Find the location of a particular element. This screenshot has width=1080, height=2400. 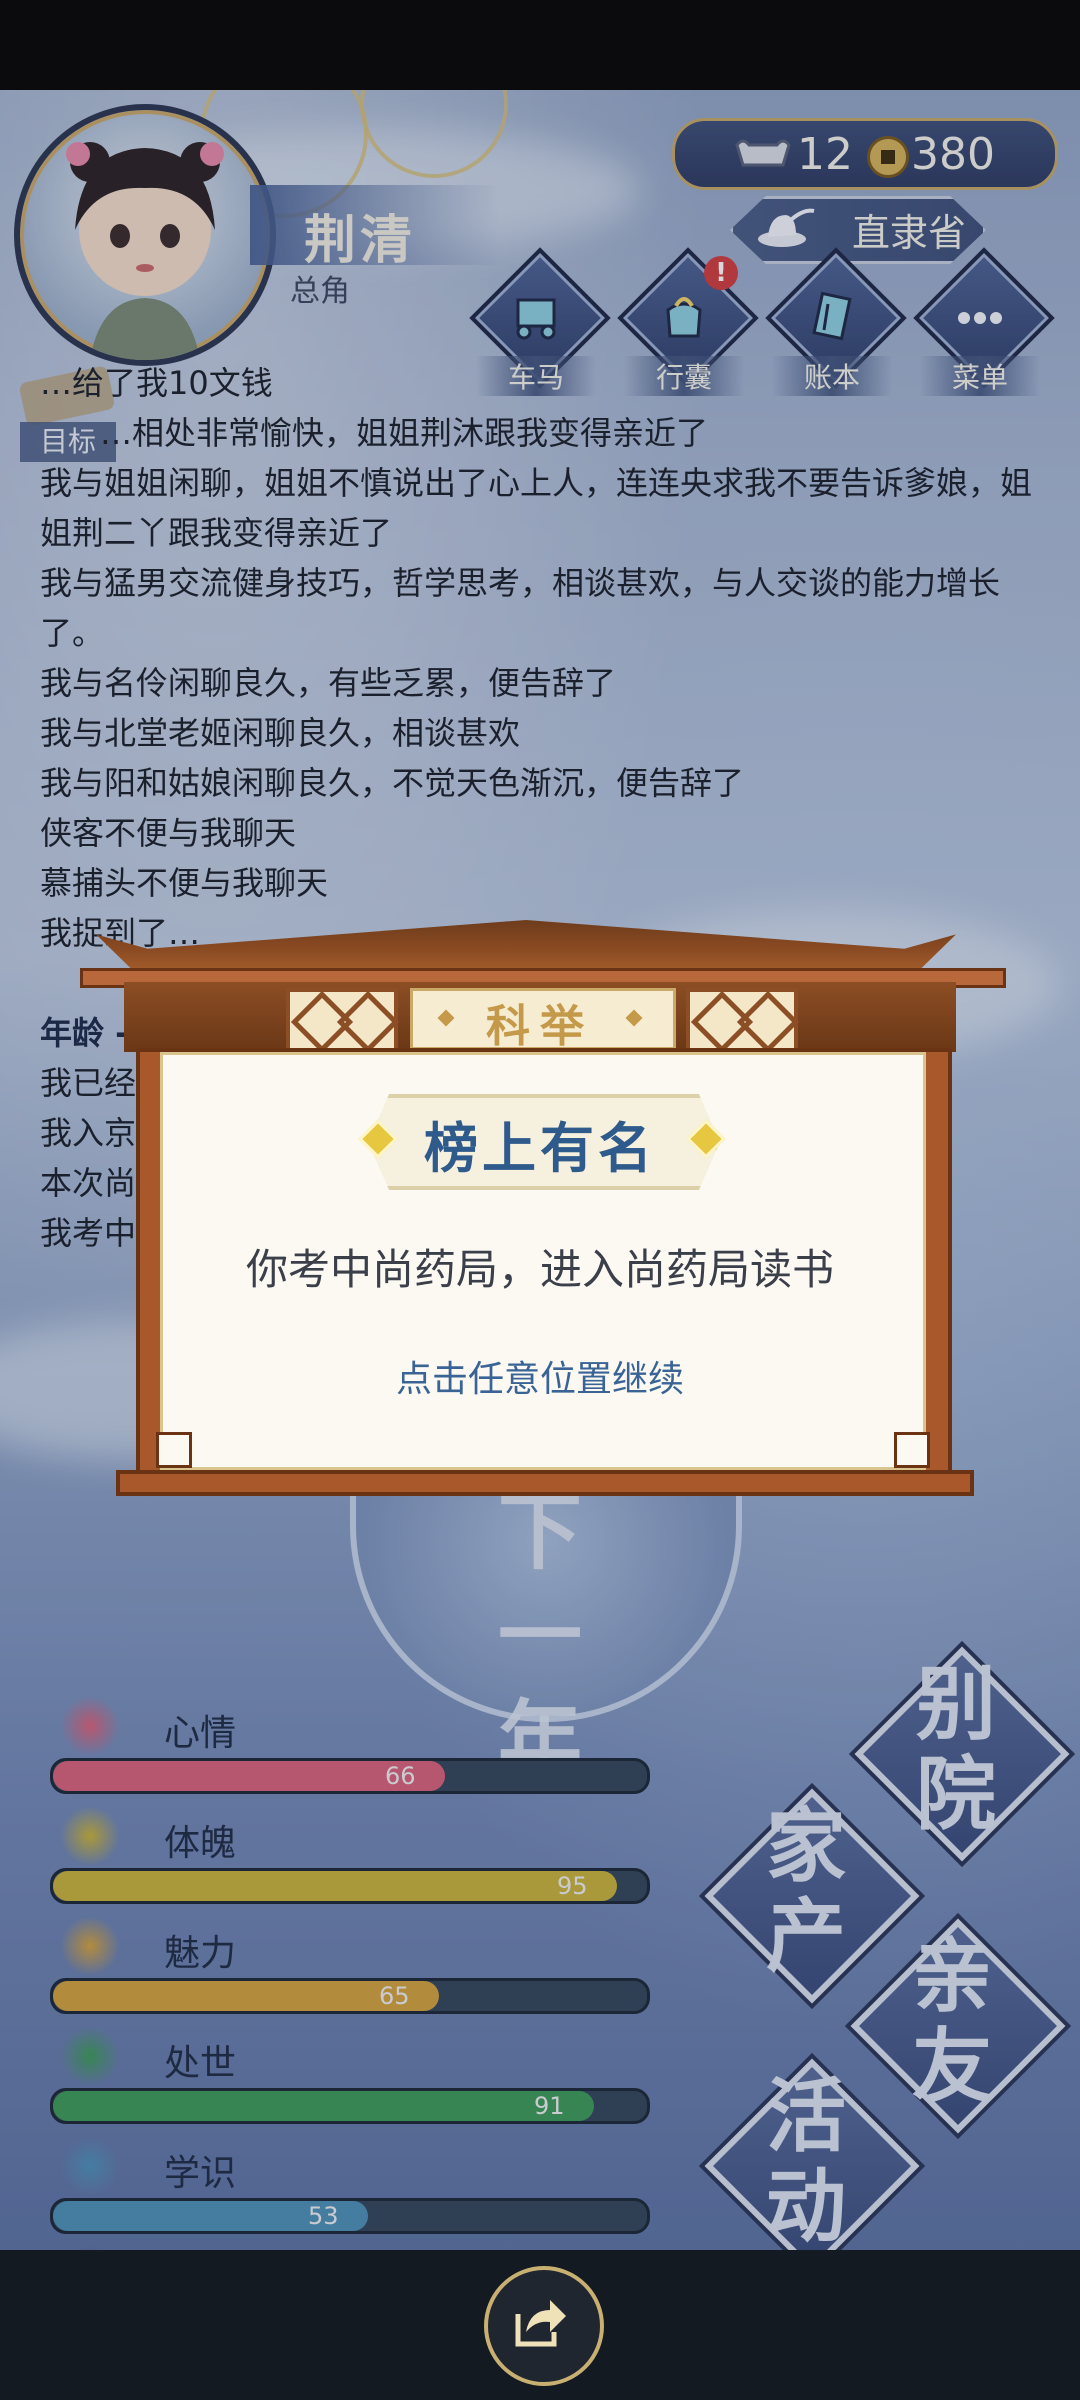

share-icon is located at coordinates (540, 2323).